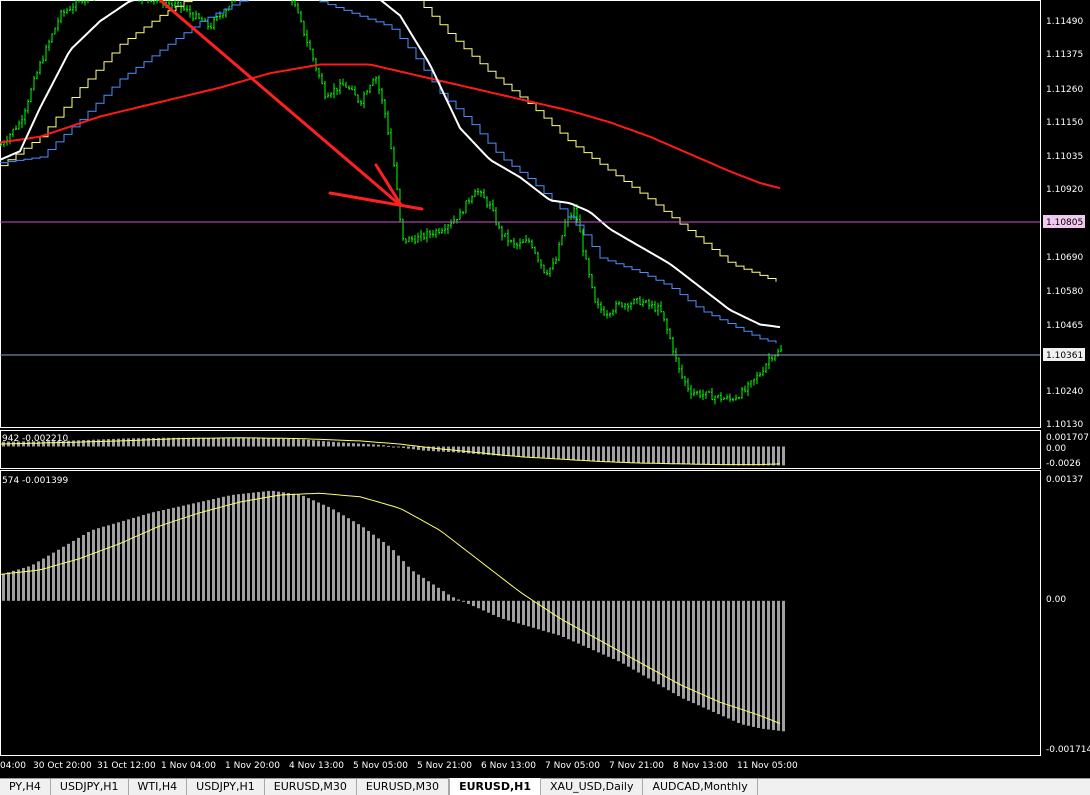 This screenshot has height=795, width=1090. I want to click on time-label: 5 Nov 05:00, so click(380, 766).